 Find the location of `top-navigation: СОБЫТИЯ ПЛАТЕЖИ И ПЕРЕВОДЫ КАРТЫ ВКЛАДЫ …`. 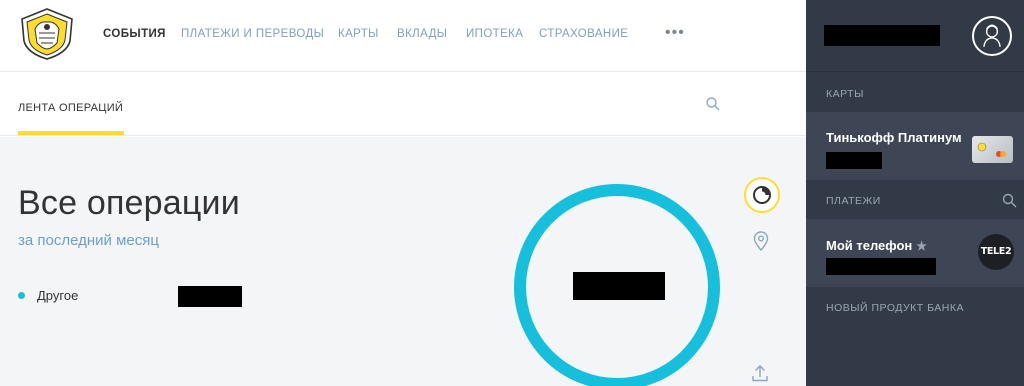

top-navigation: СОБЫТИЯ ПЛАТЕЖИ И ПЕРЕВОДЫ КАРТЫ ВКЛАДЫ … is located at coordinates (403, 36).